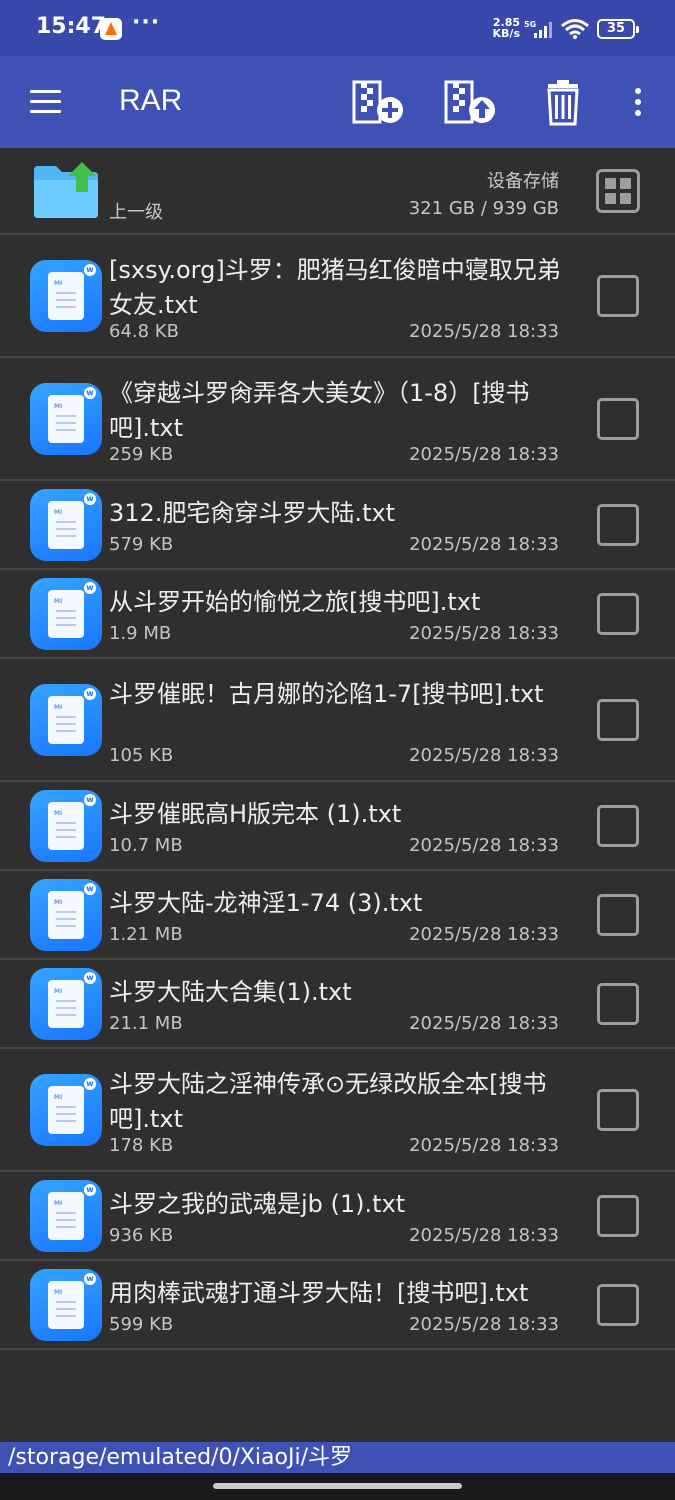 The width and height of the screenshot is (675, 1500). Describe the element at coordinates (295, 602) in the screenshot. I see `file-name: 从斗罗开始的愉悦之旅[搜书吧].txt` at that location.